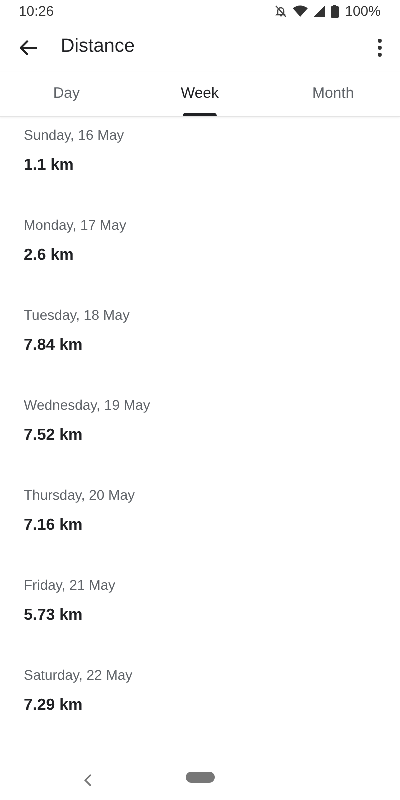 The image size is (400, 800). What do you see at coordinates (98, 47) in the screenshot?
I see `screen-title: Distance` at bounding box center [98, 47].